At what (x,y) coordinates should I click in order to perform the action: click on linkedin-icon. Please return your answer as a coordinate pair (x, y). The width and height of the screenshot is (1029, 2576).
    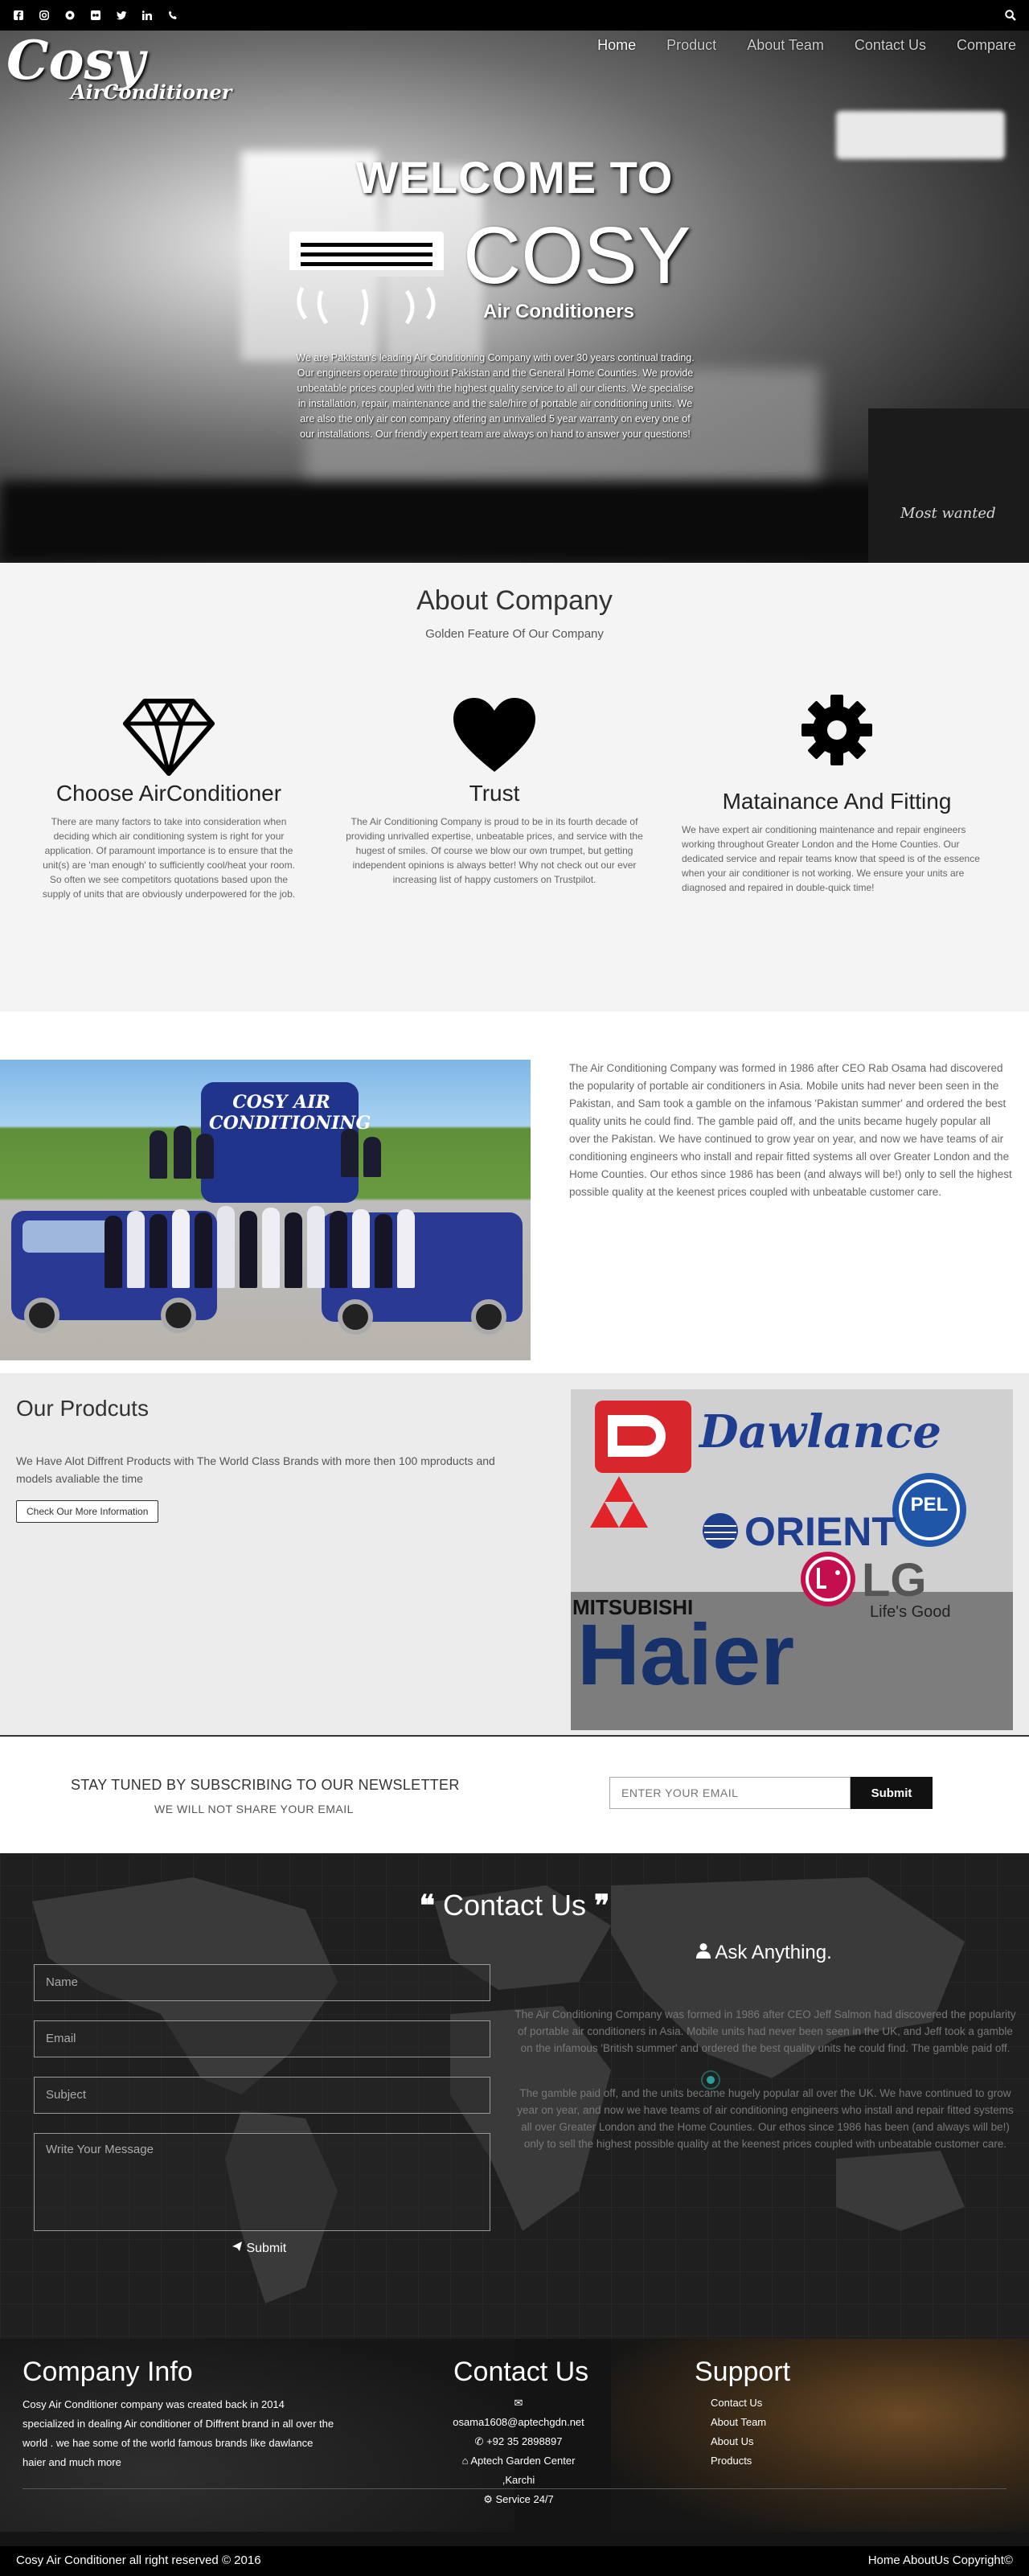
    Looking at the image, I should click on (147, 16).